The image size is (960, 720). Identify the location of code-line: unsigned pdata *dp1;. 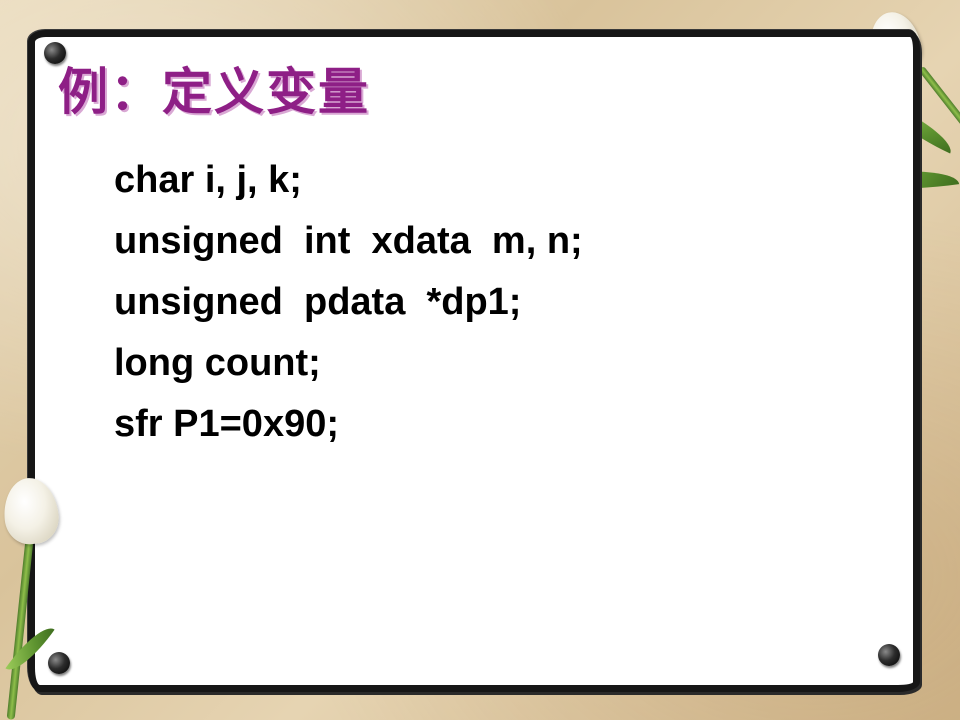
(318, 302).